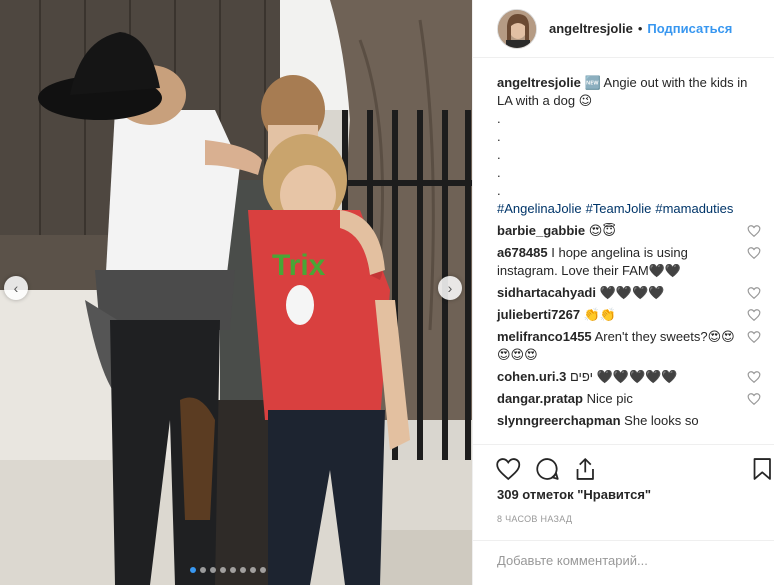 This screenshot has height=585, width=774. I want to click on comment-bubble-icon, so click(547, 469).